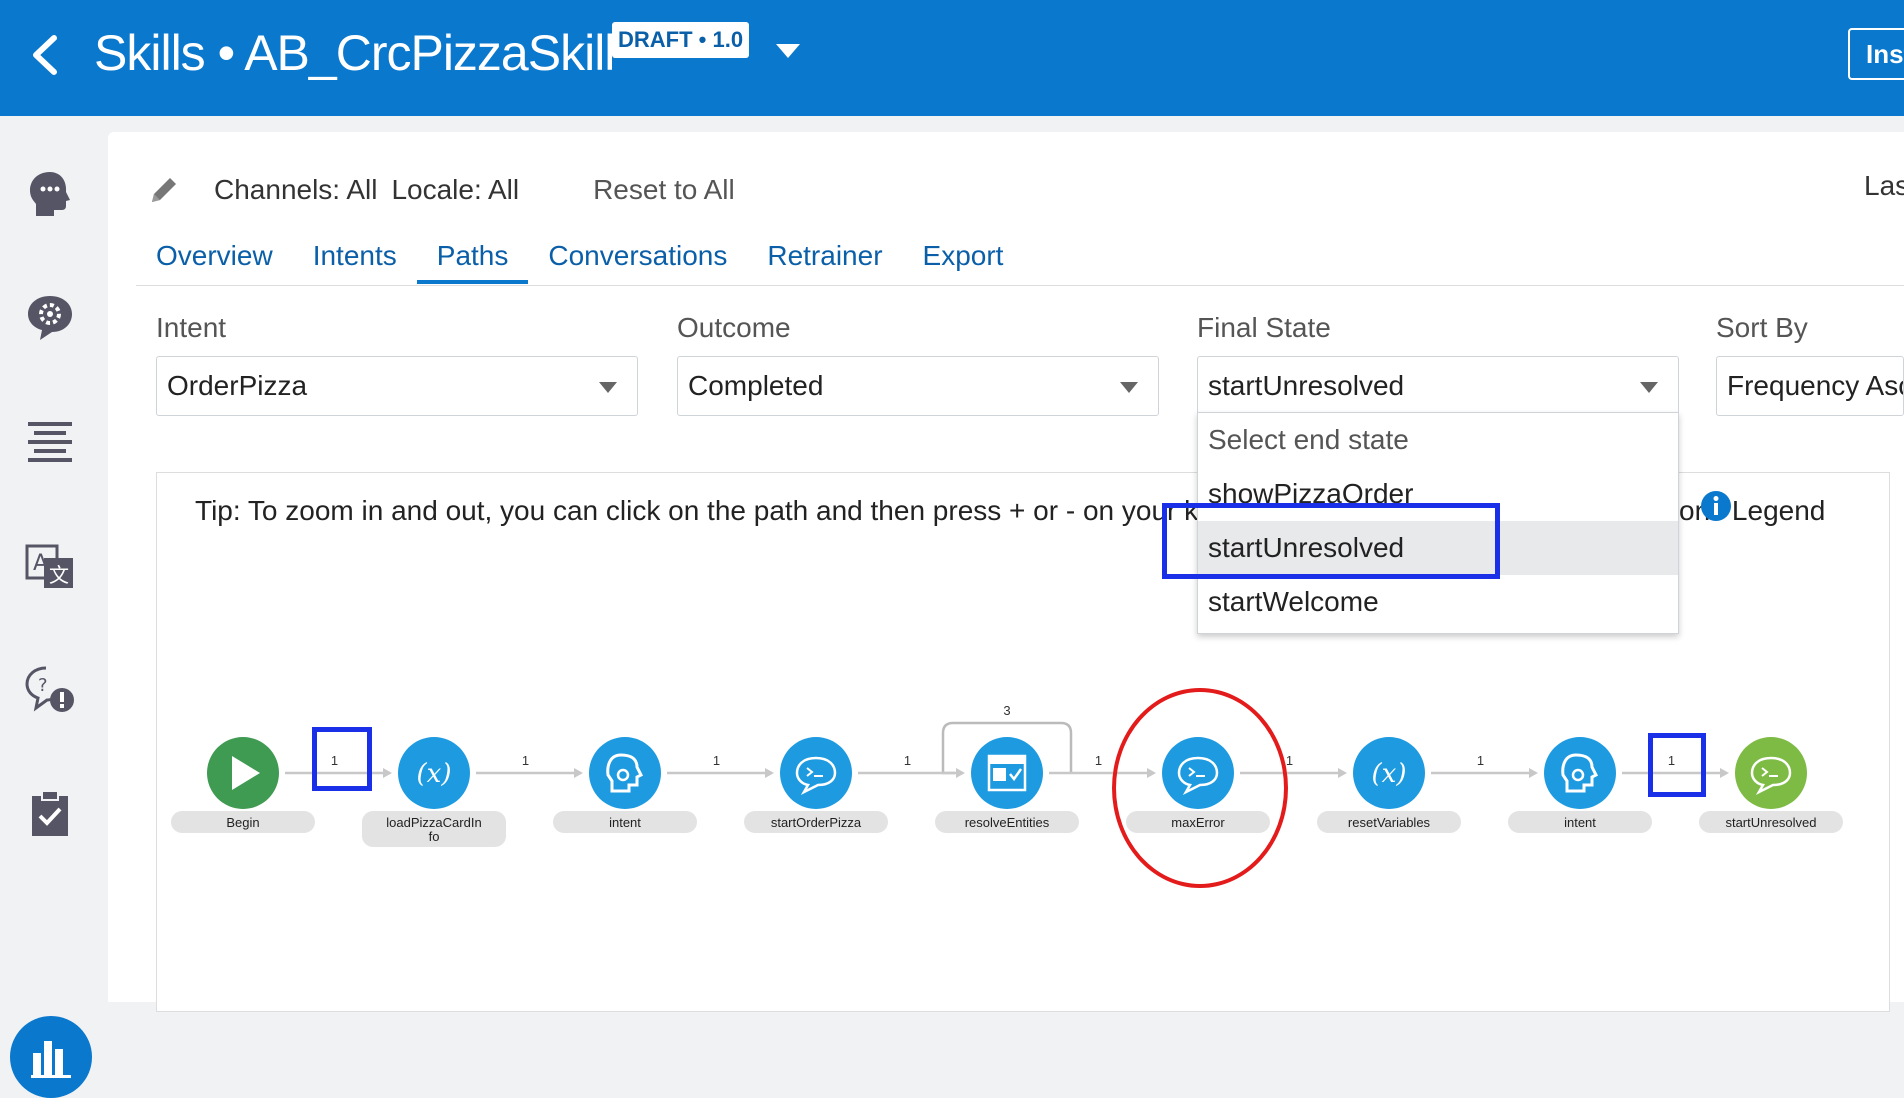  Describe the element at coordinates (734, 327) in the screenshot. I see `outcome-label: Outcome` at that location.